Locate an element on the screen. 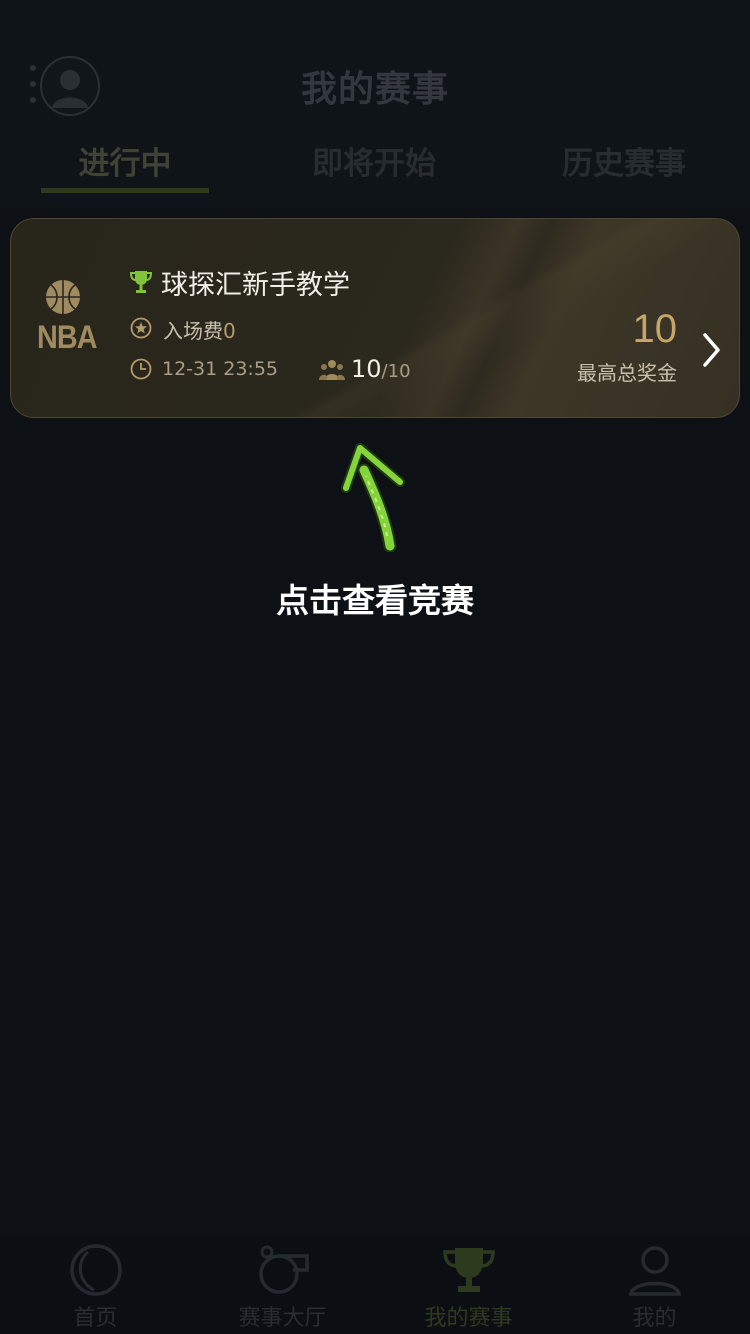 The width and height of the screenshot is (750, 1334). tabbar-item-my-matches: 我的赛事 is located at coordinates (468, 1285).